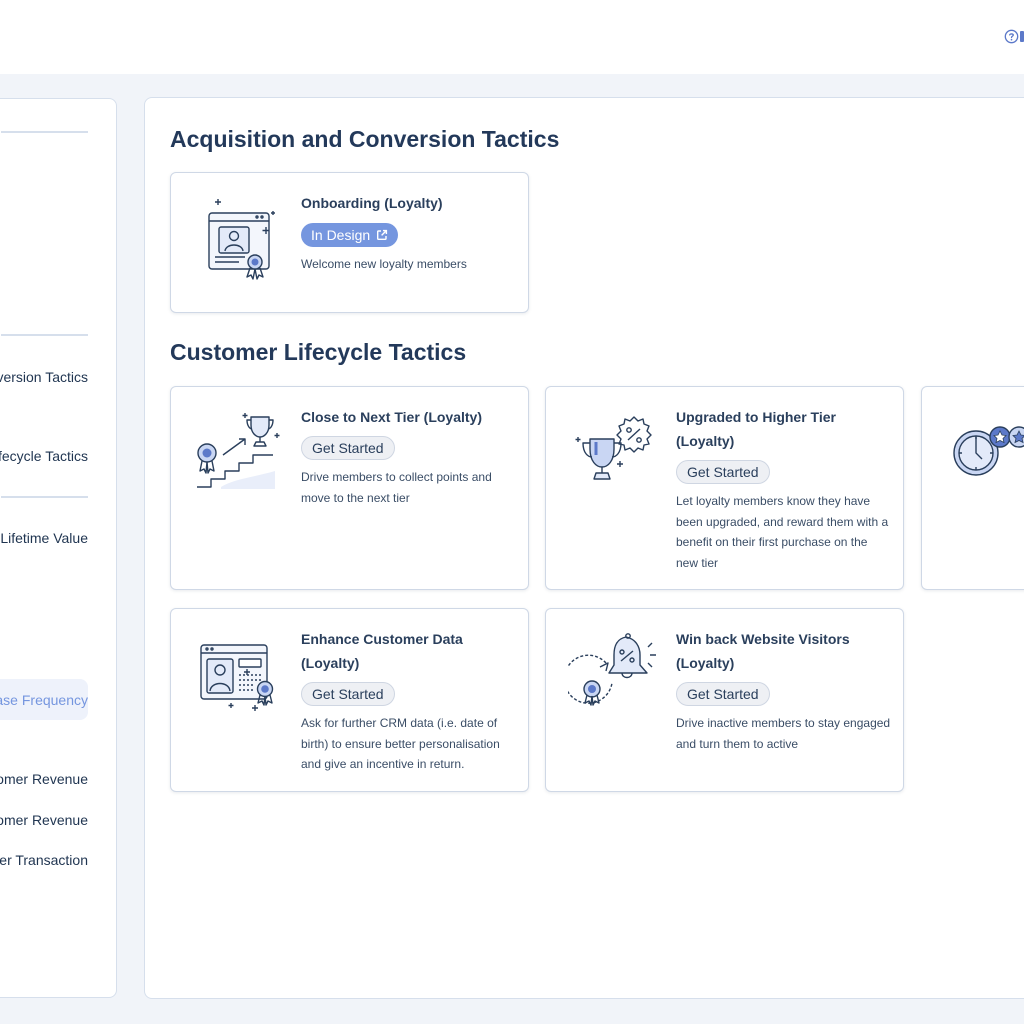  I want to click on sidebar-item-lifetime-value: Increase Customer Lifetime Value, so click(44, 538).